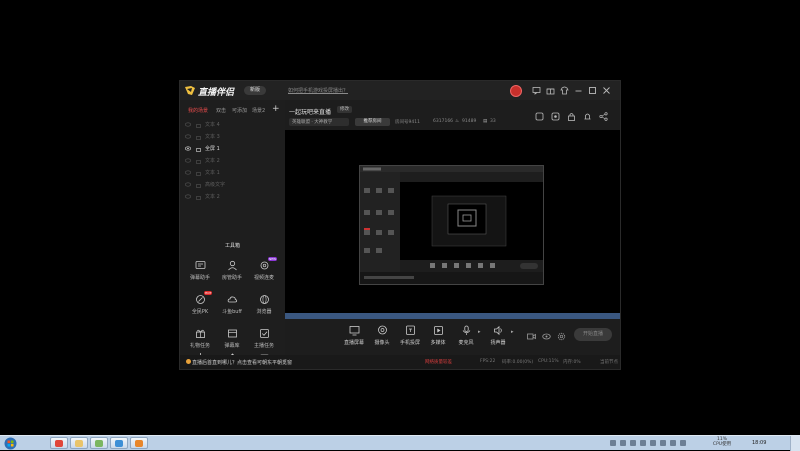 The image size is (800, 451). What do you see at coordinates (242, 362) in the screenshot?
I see `status-message: 直播后首直到哪儿？点击查看可朝东平朝觅窗` at bounding box center [242, 362].